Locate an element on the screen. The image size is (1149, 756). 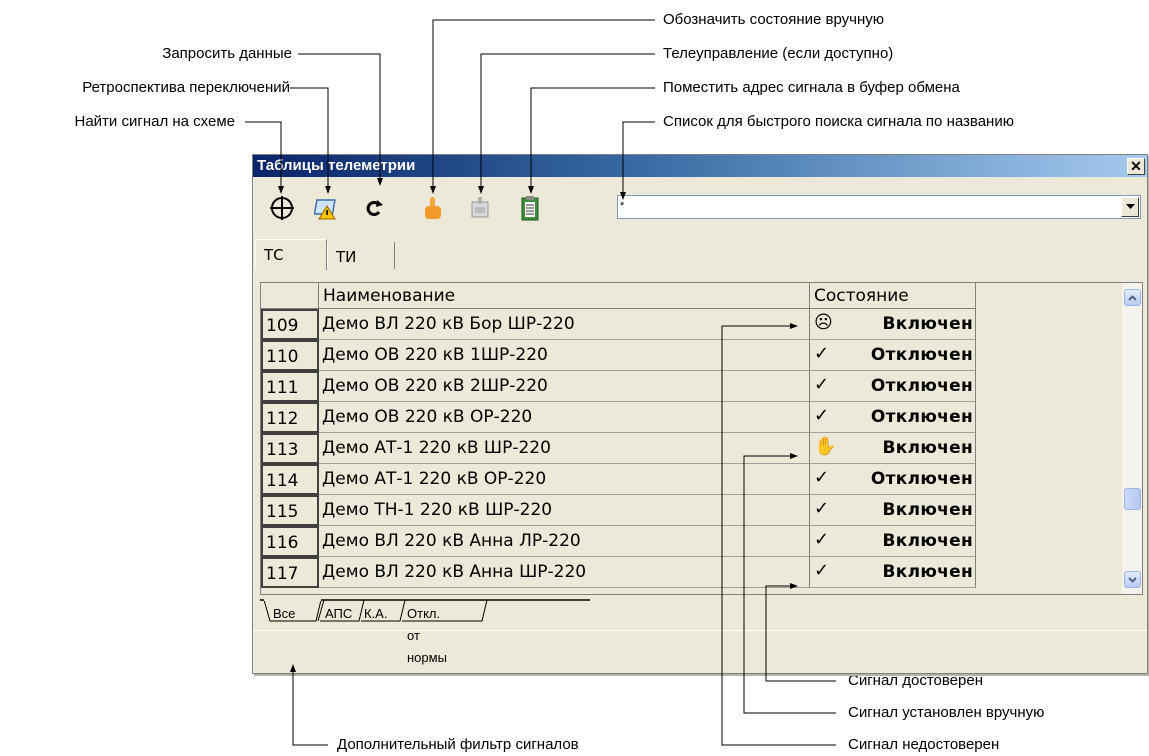
title-bar: Таблицы телеметрии ✕ is located at coordinates (700, 166).